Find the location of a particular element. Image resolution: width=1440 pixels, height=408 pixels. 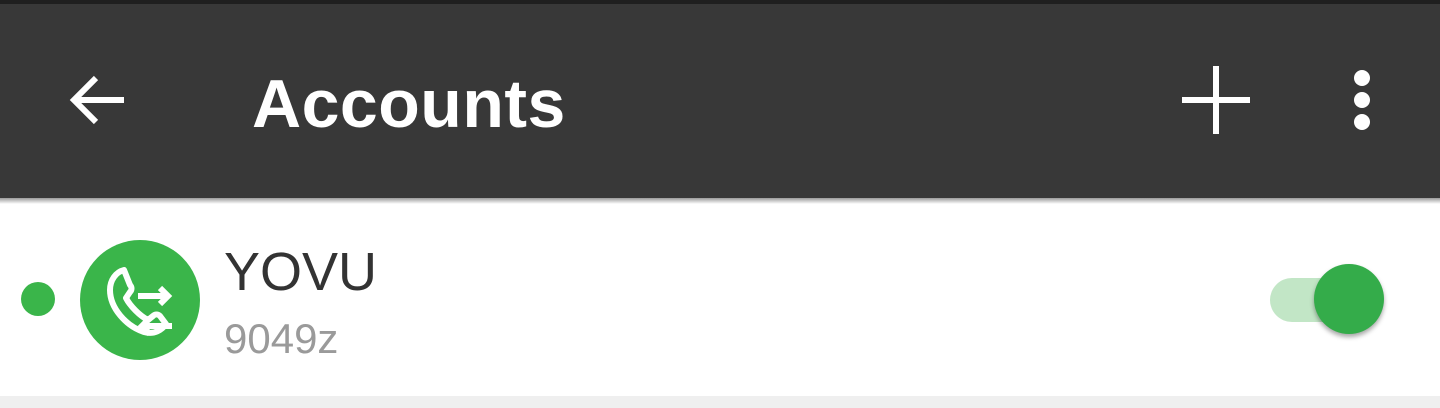

avatar is located at coordinates (140, 300).